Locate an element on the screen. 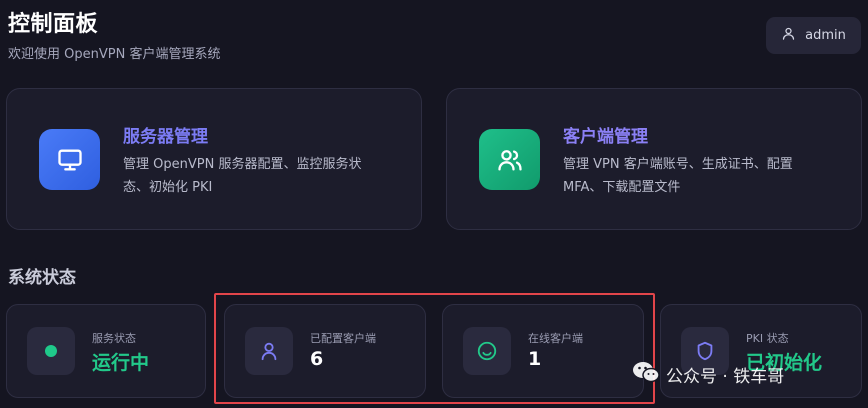 The width and height of the screenshot is (868, 408). status-label: PKI 状态 is located at coordinates (767, 338).